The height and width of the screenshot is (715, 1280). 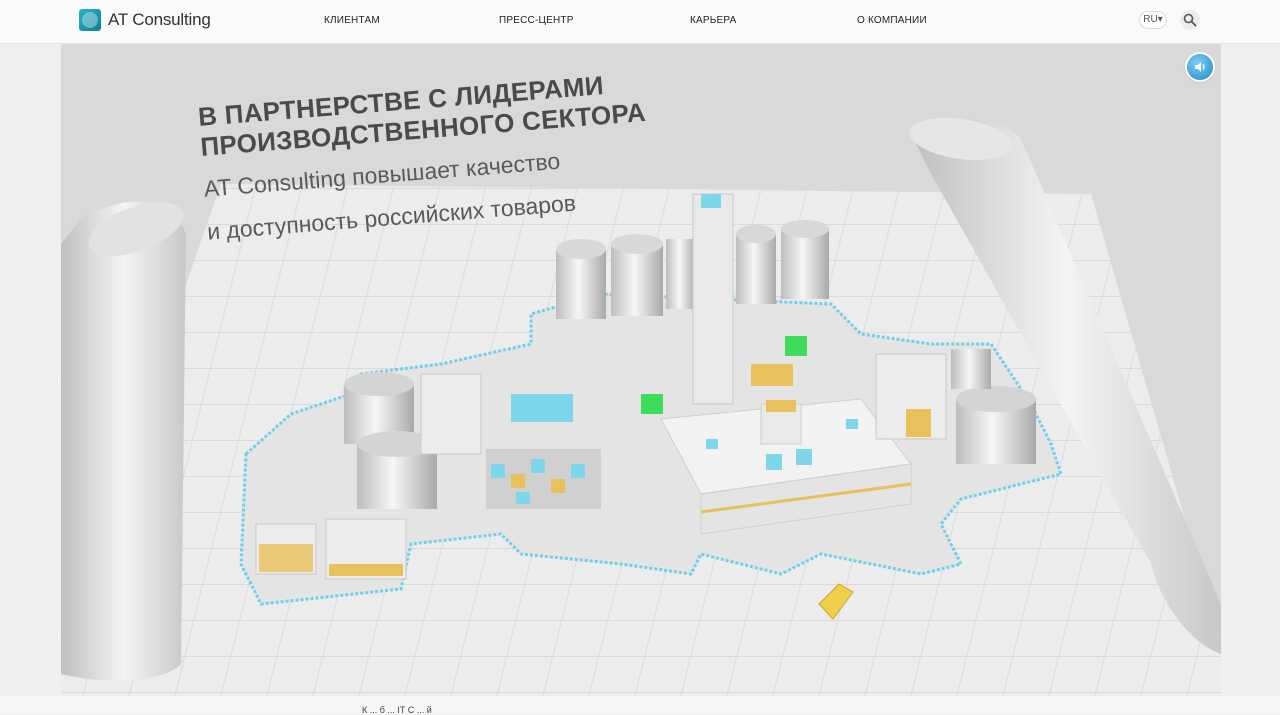 I want to click on nav-career: КАРЬЕРА, so click(x=713, y=20).